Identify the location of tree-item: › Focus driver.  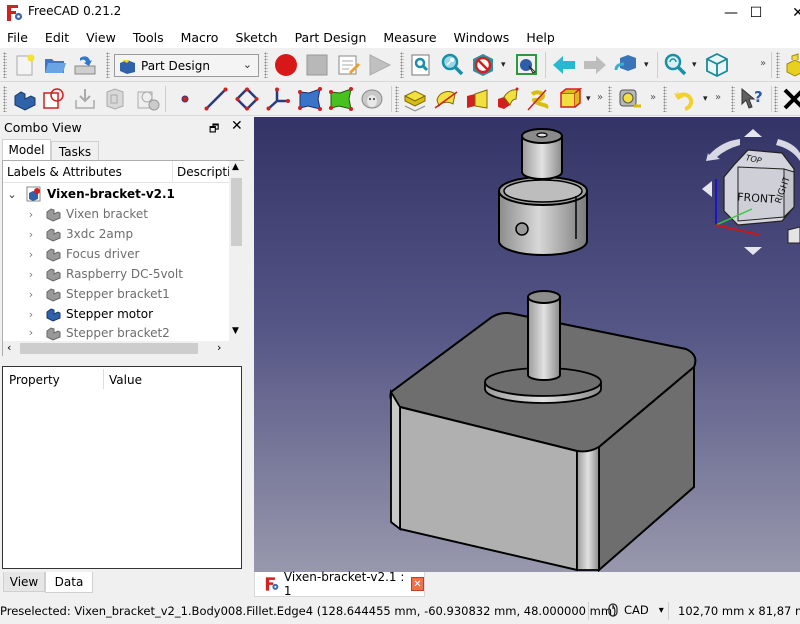
(116, 254).